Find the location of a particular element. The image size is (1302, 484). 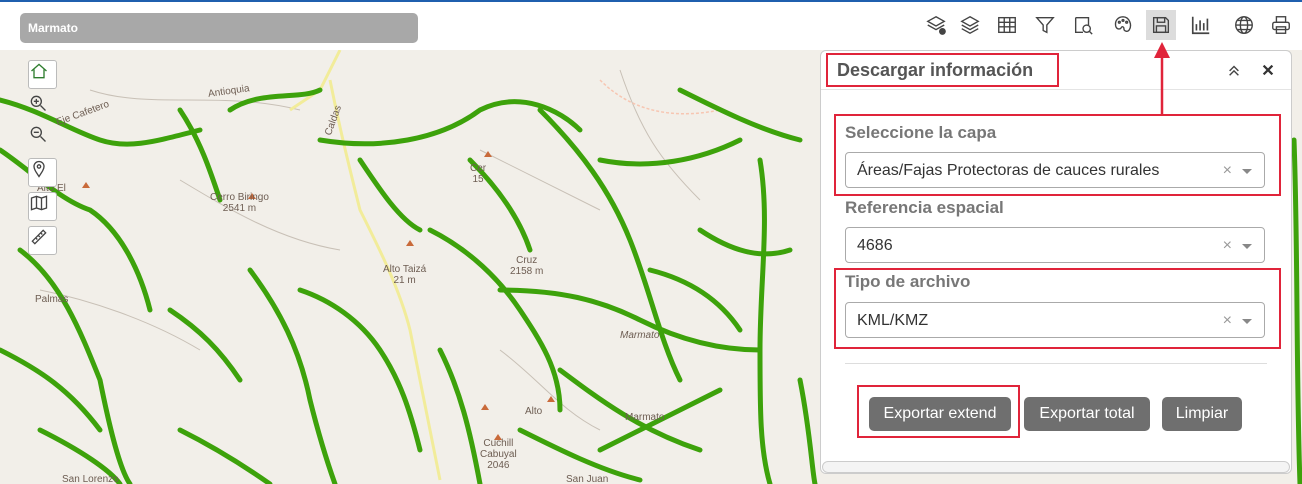

map-label: Alto Taizá 21 m is located at coordinates (405, 275).